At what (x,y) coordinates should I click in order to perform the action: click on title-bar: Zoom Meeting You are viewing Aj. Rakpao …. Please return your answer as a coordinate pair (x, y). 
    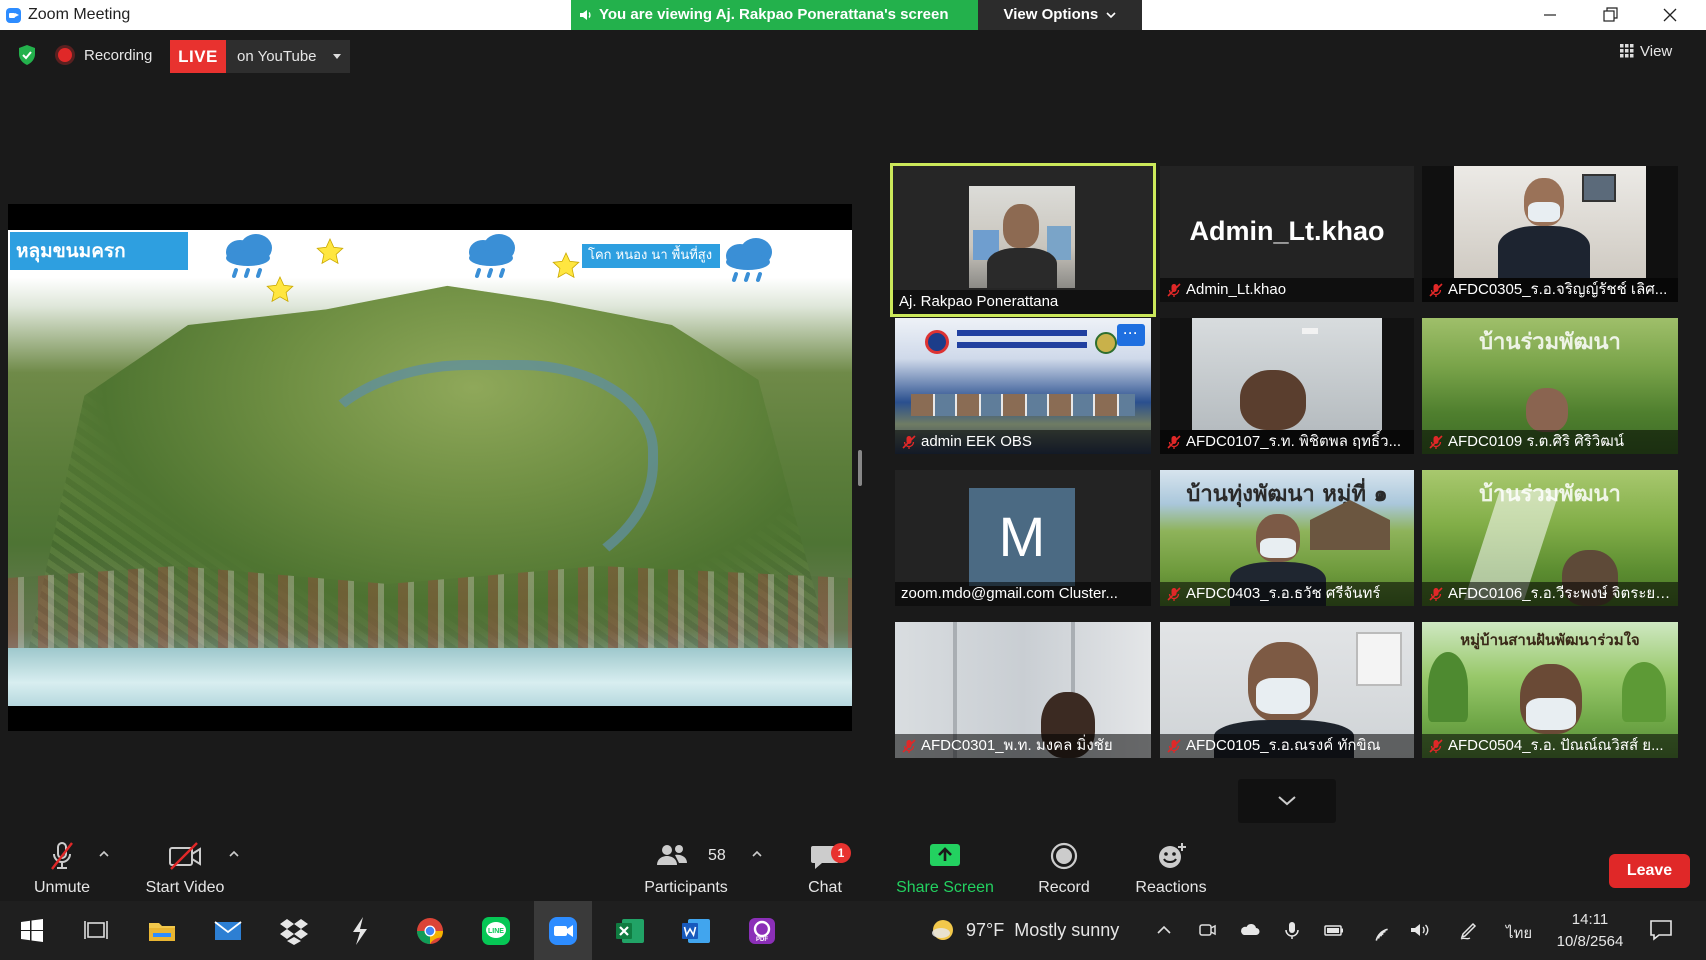
    Looking at the image, I should click on (853, 15).